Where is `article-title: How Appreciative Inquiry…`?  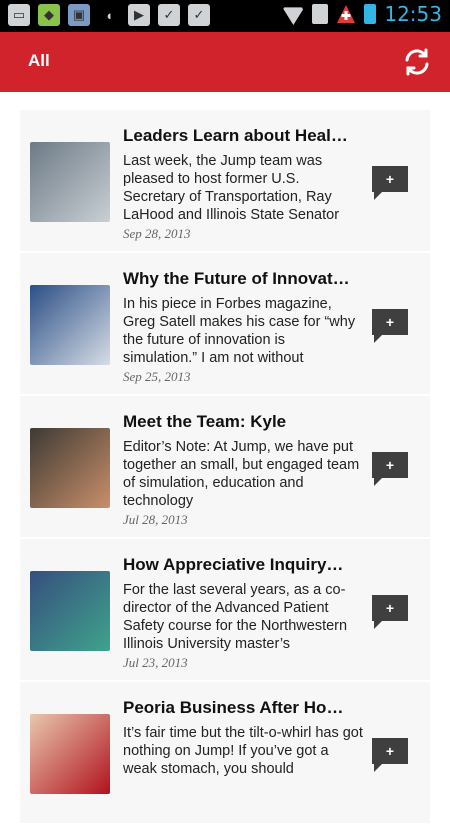 article-title: How Appreciative Inquiry… is located at coordinates (233, 564).